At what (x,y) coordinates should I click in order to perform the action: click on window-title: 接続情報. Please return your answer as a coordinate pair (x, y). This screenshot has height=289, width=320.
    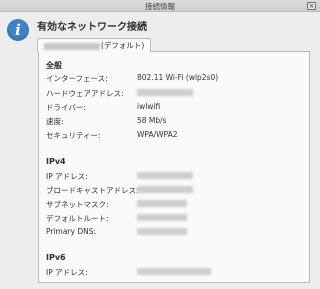
    Looking at the image, I should click on (160, 6).